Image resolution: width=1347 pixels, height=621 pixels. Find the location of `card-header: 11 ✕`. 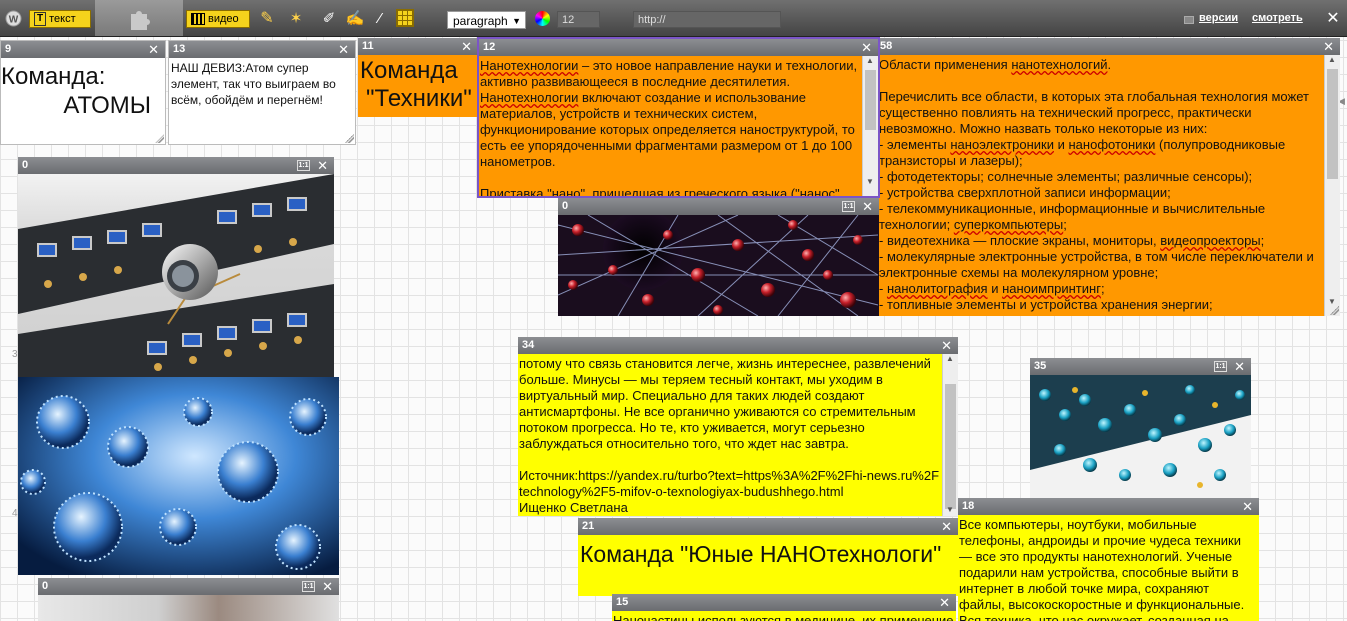

card-header: 11 ✕ is located at coordinates (418, 46).